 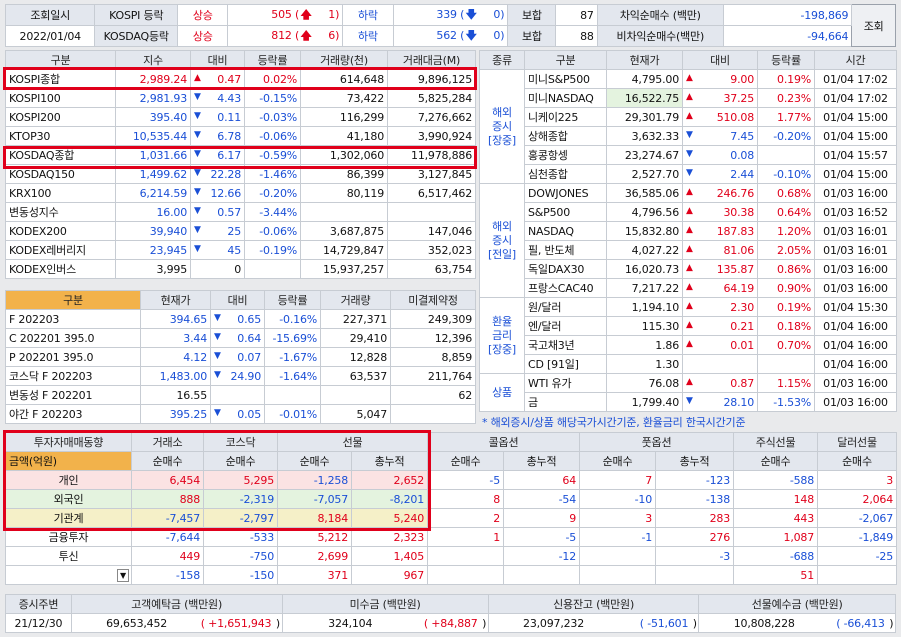 I want to click on change-cell: ▼ 28.10, so click(x=720, y=402).